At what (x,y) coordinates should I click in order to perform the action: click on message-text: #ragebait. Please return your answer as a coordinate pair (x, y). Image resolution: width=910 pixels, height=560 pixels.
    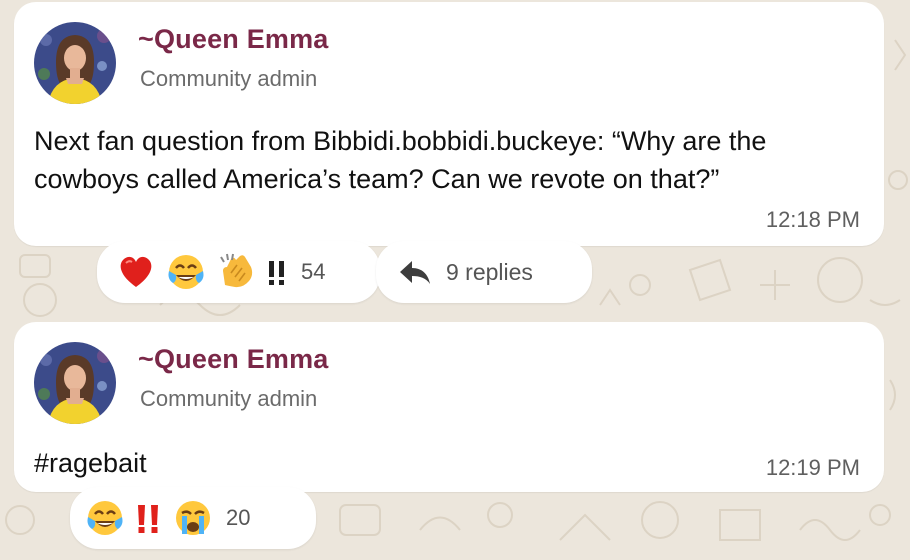
    Looking at the image, I should click on (90, 463).